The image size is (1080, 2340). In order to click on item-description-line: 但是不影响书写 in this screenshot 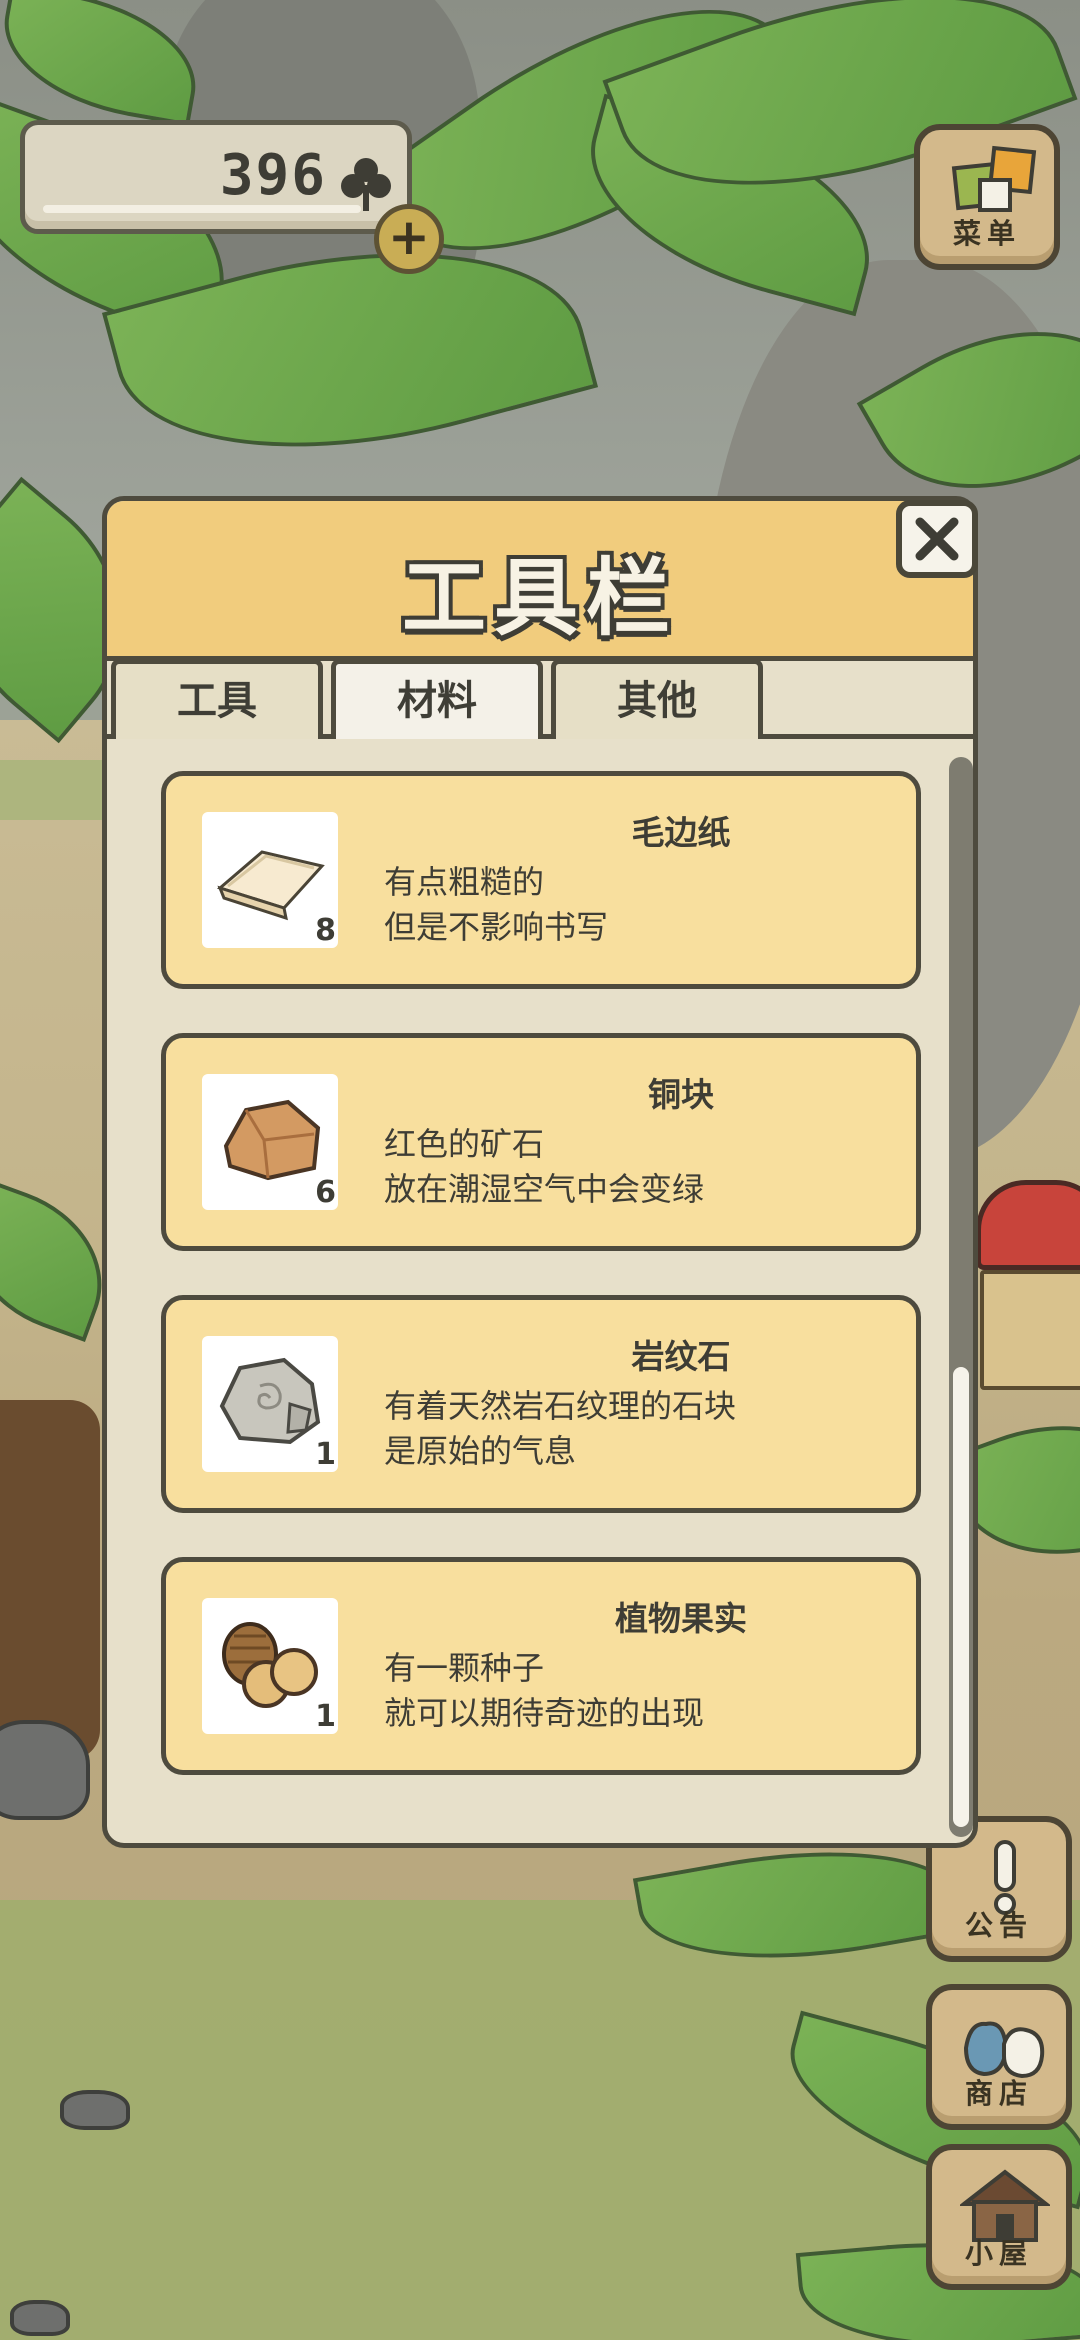, I will do `click(496, 927)`.